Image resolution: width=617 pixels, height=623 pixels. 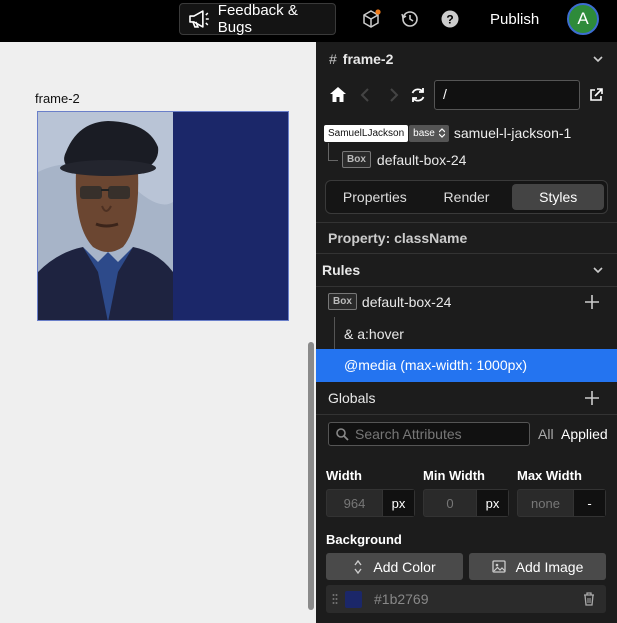 What do you see at coordinates (338, 94) in the screenshot?
I see `home-icon` at bounding box center [338, 94].